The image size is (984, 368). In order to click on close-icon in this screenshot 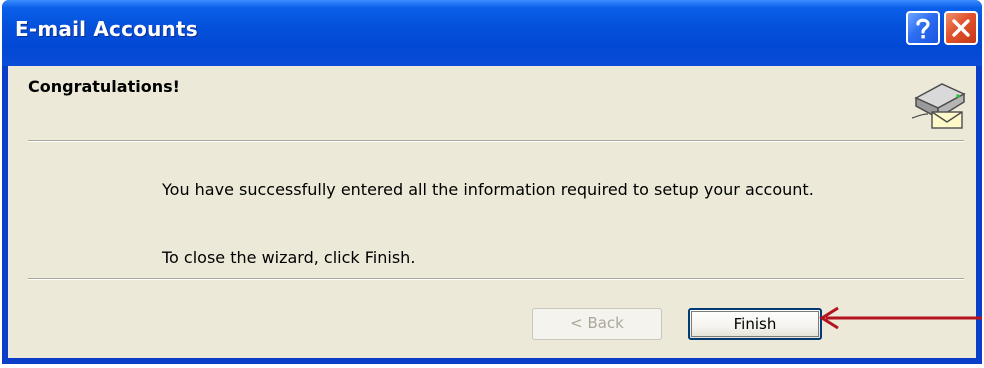, I will do `click(961, 28)`.